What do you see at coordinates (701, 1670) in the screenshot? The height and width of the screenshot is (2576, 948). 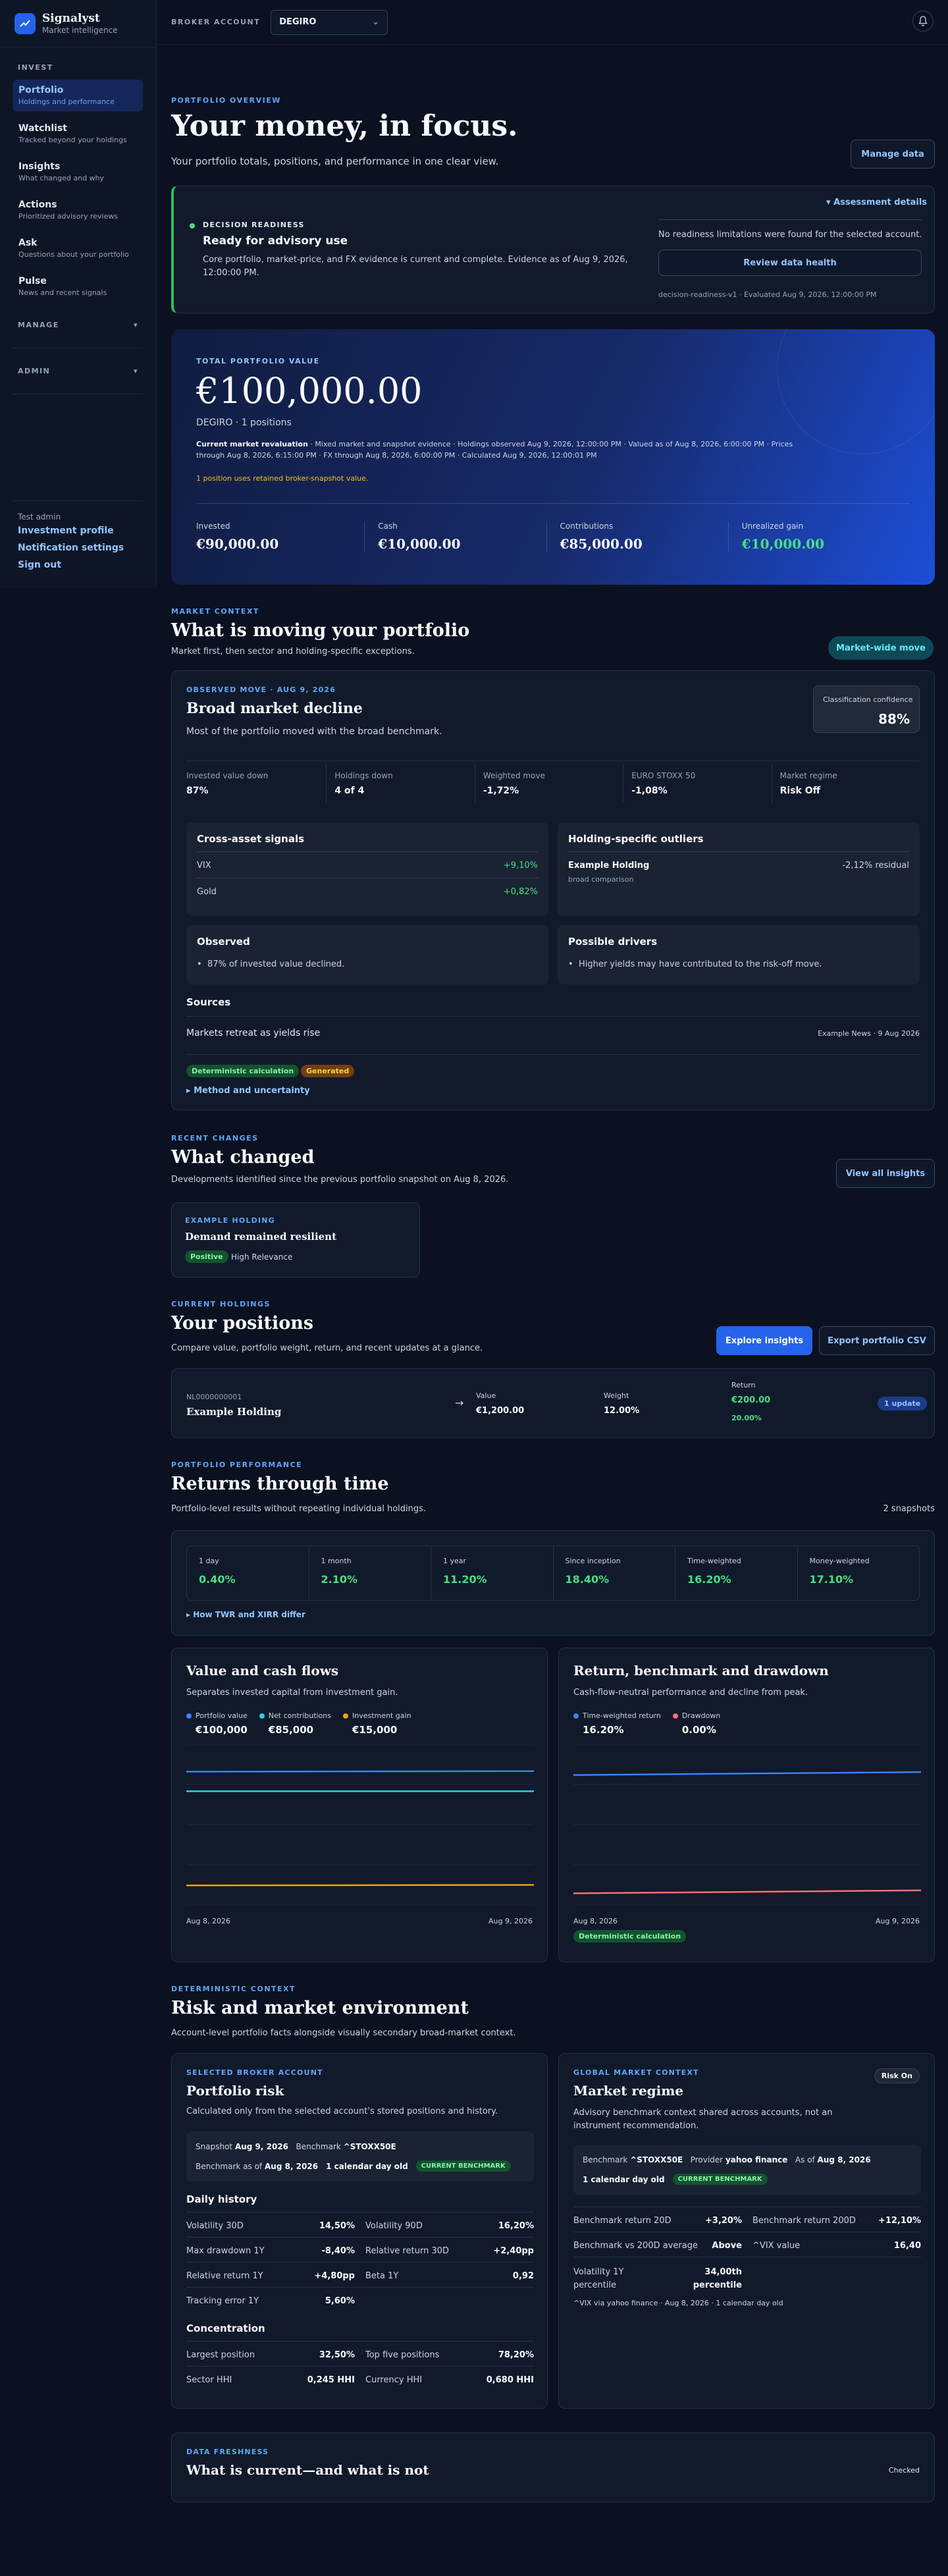 I see `chart-title: Return, benchmark and drawdown` at bounding box center [701, 1670].